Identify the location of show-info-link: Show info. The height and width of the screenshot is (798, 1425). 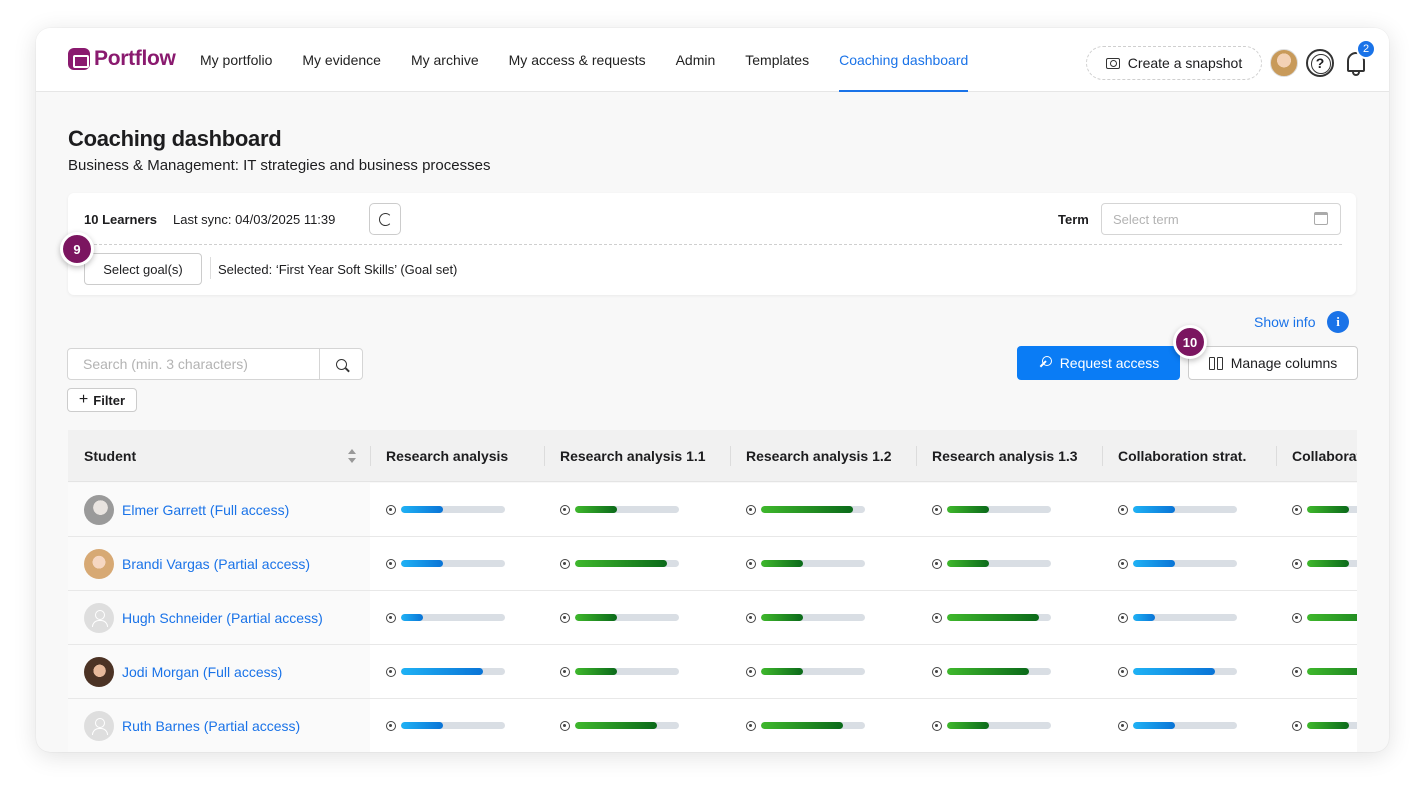
(1284, 322).